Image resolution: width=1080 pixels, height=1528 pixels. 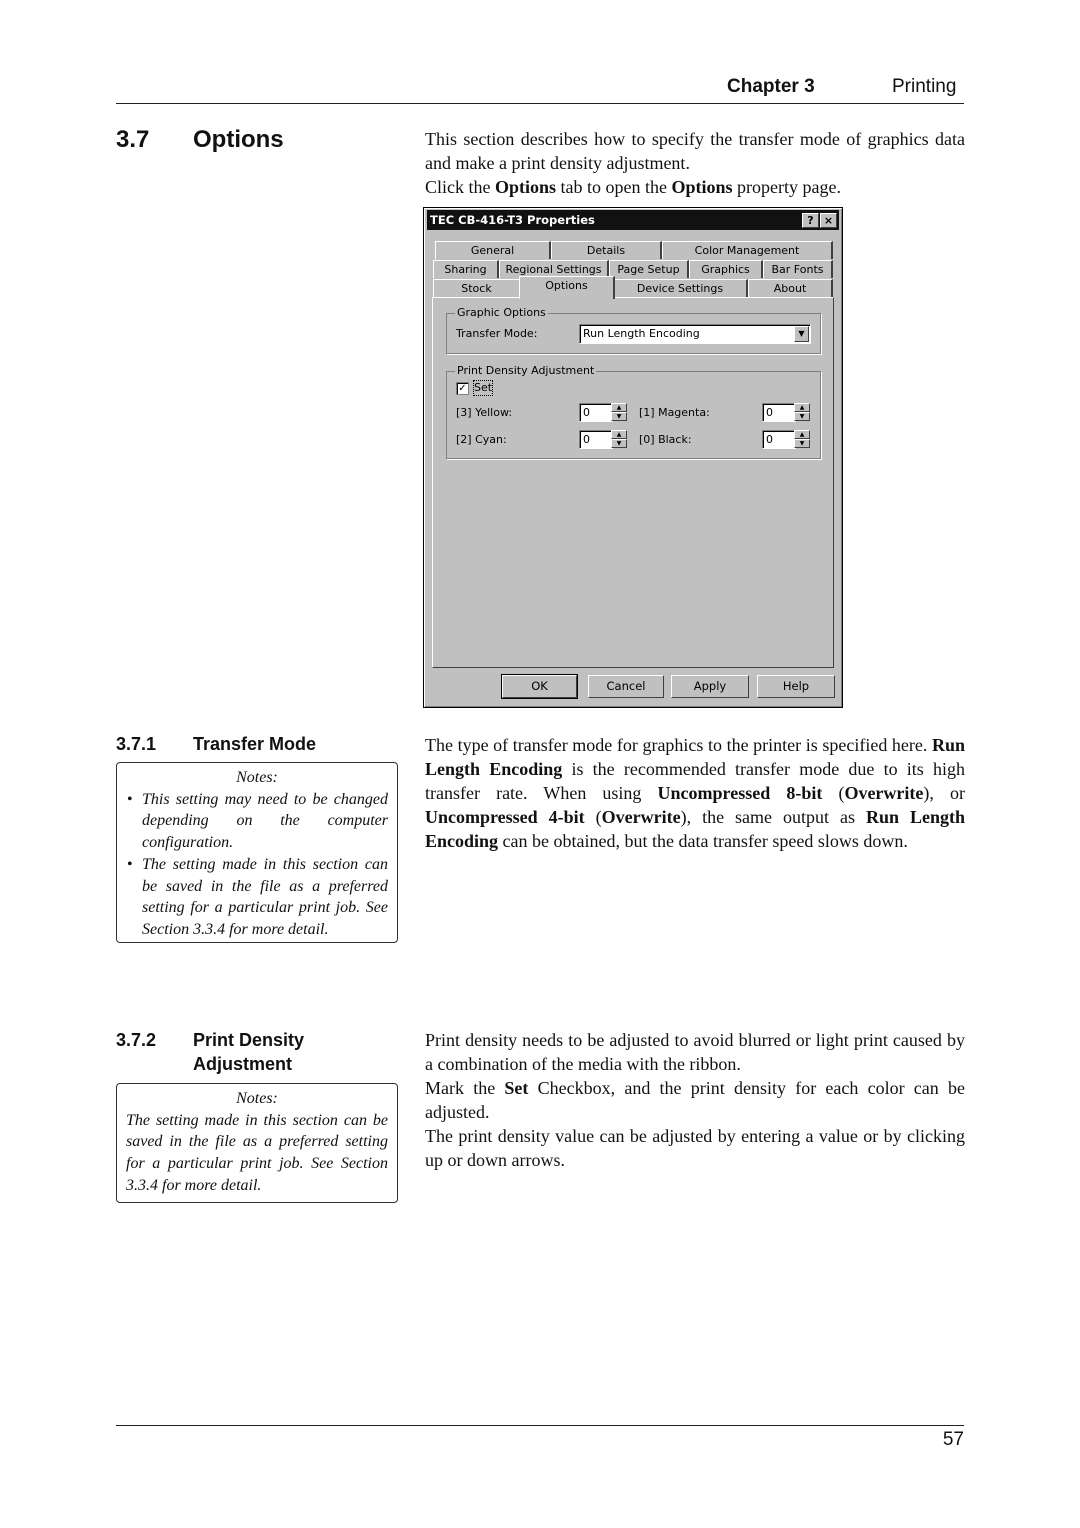 What do you see at coordinates (255, 744) in the screenshot?
I see `subsection-title: Transfer Mode` at bounding box center [255, 744].